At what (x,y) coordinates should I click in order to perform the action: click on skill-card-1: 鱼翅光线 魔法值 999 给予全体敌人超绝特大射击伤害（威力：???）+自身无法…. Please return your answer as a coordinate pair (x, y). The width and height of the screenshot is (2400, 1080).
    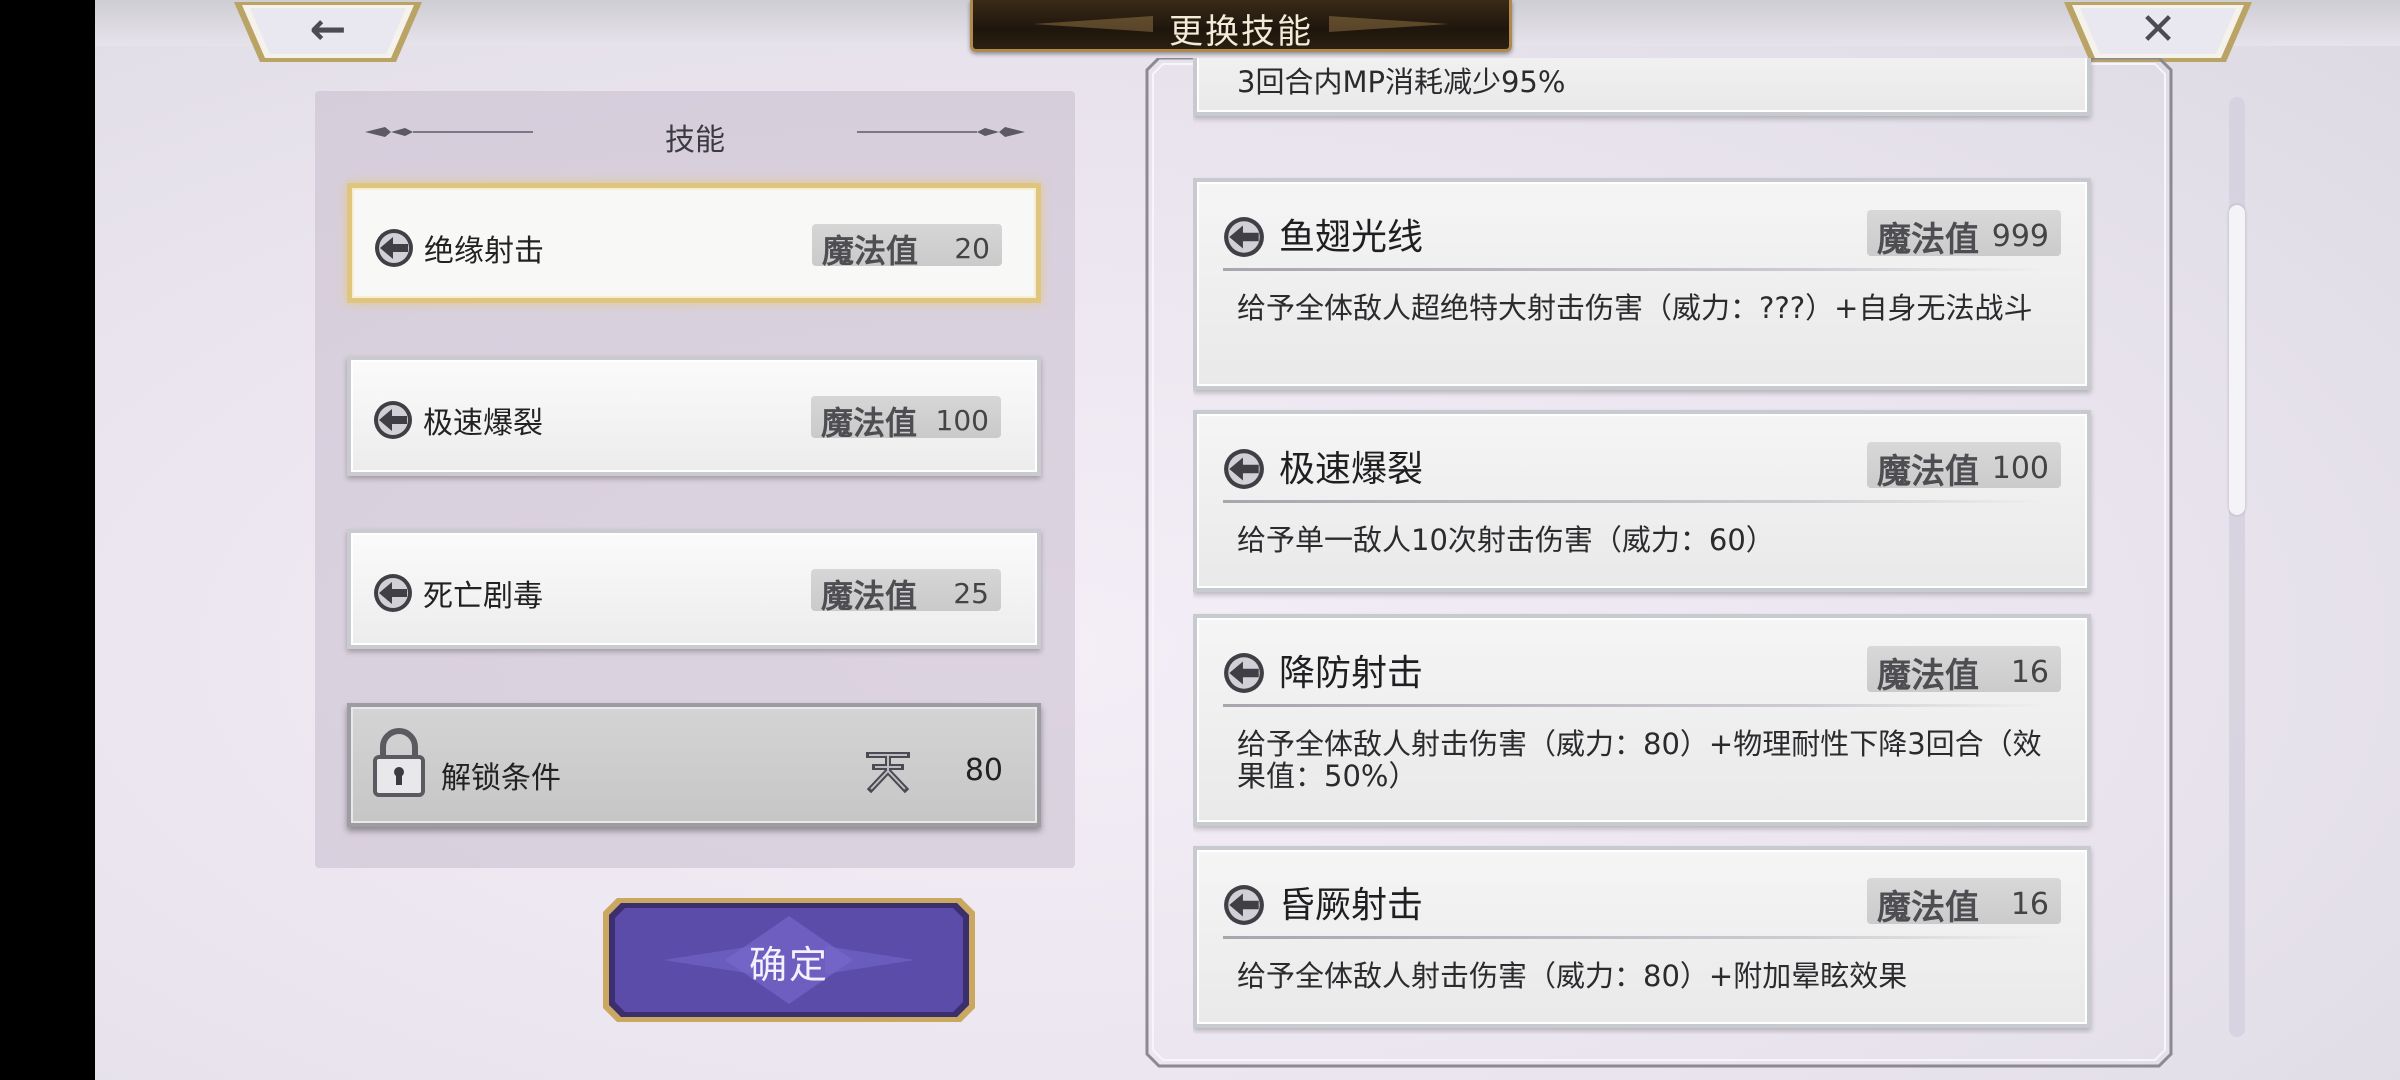
    Looking at the image, I should click on (1642, 284).